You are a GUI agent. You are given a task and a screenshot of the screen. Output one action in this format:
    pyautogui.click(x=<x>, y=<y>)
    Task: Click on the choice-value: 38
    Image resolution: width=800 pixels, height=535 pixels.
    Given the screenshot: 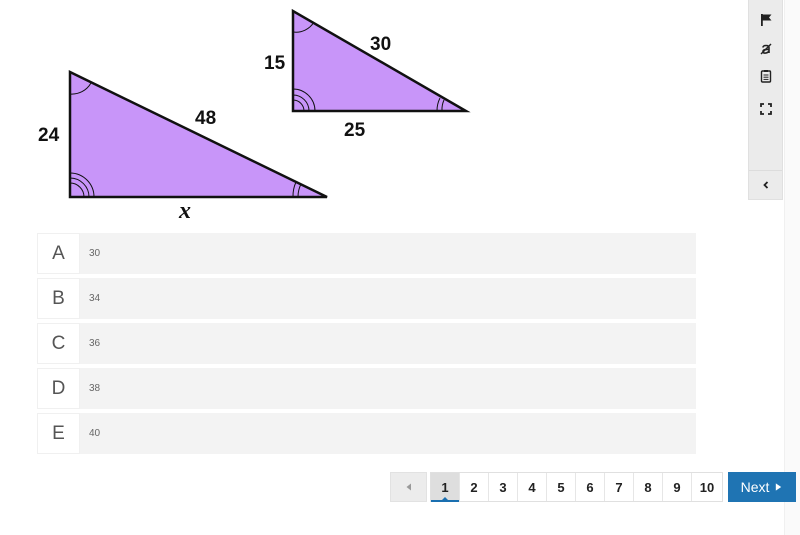 What is the action you would take?
    pyautogui.click(x=388, y=388)
    